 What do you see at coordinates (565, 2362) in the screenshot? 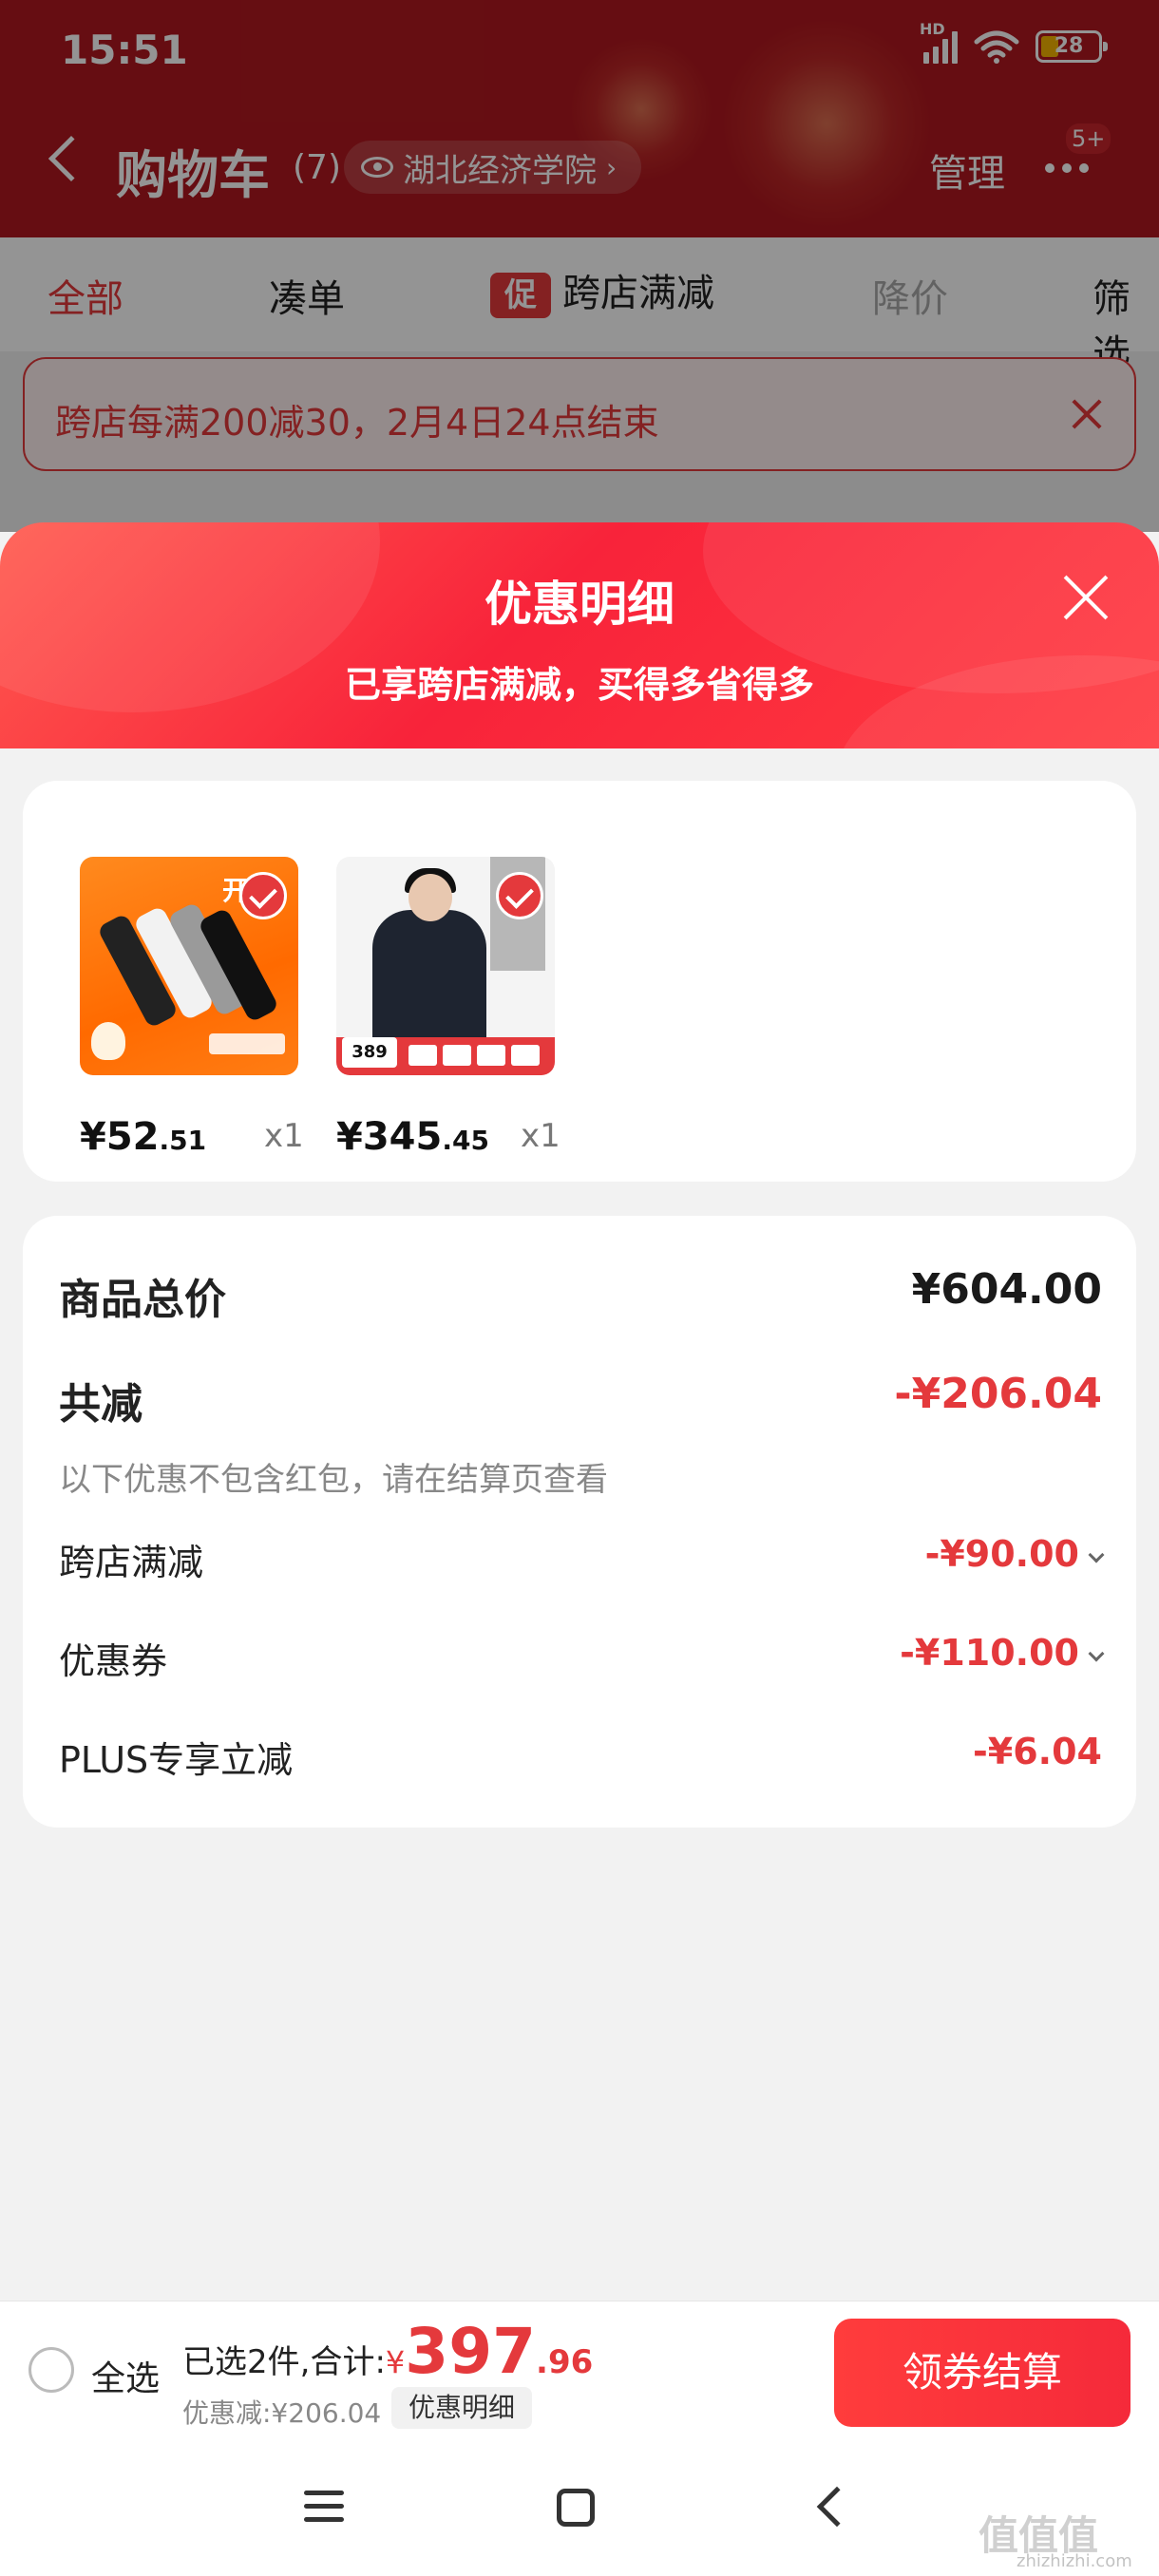
I see `total-decimal: .96` at bounding box center [565, 2362].